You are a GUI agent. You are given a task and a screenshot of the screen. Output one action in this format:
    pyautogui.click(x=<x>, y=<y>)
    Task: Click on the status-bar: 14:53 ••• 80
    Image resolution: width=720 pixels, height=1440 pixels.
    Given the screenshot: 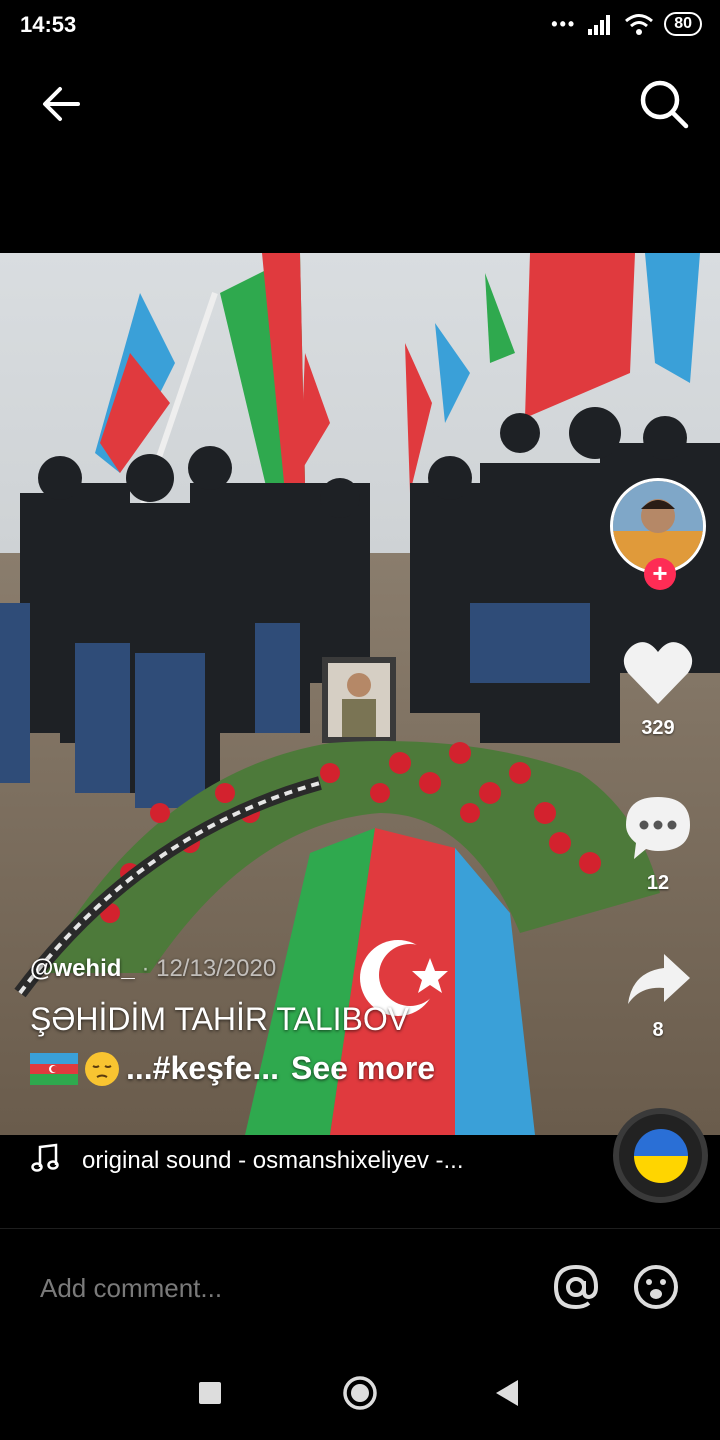 What is the action you would take?
    pyautogui.click(x=360, y=26)
    